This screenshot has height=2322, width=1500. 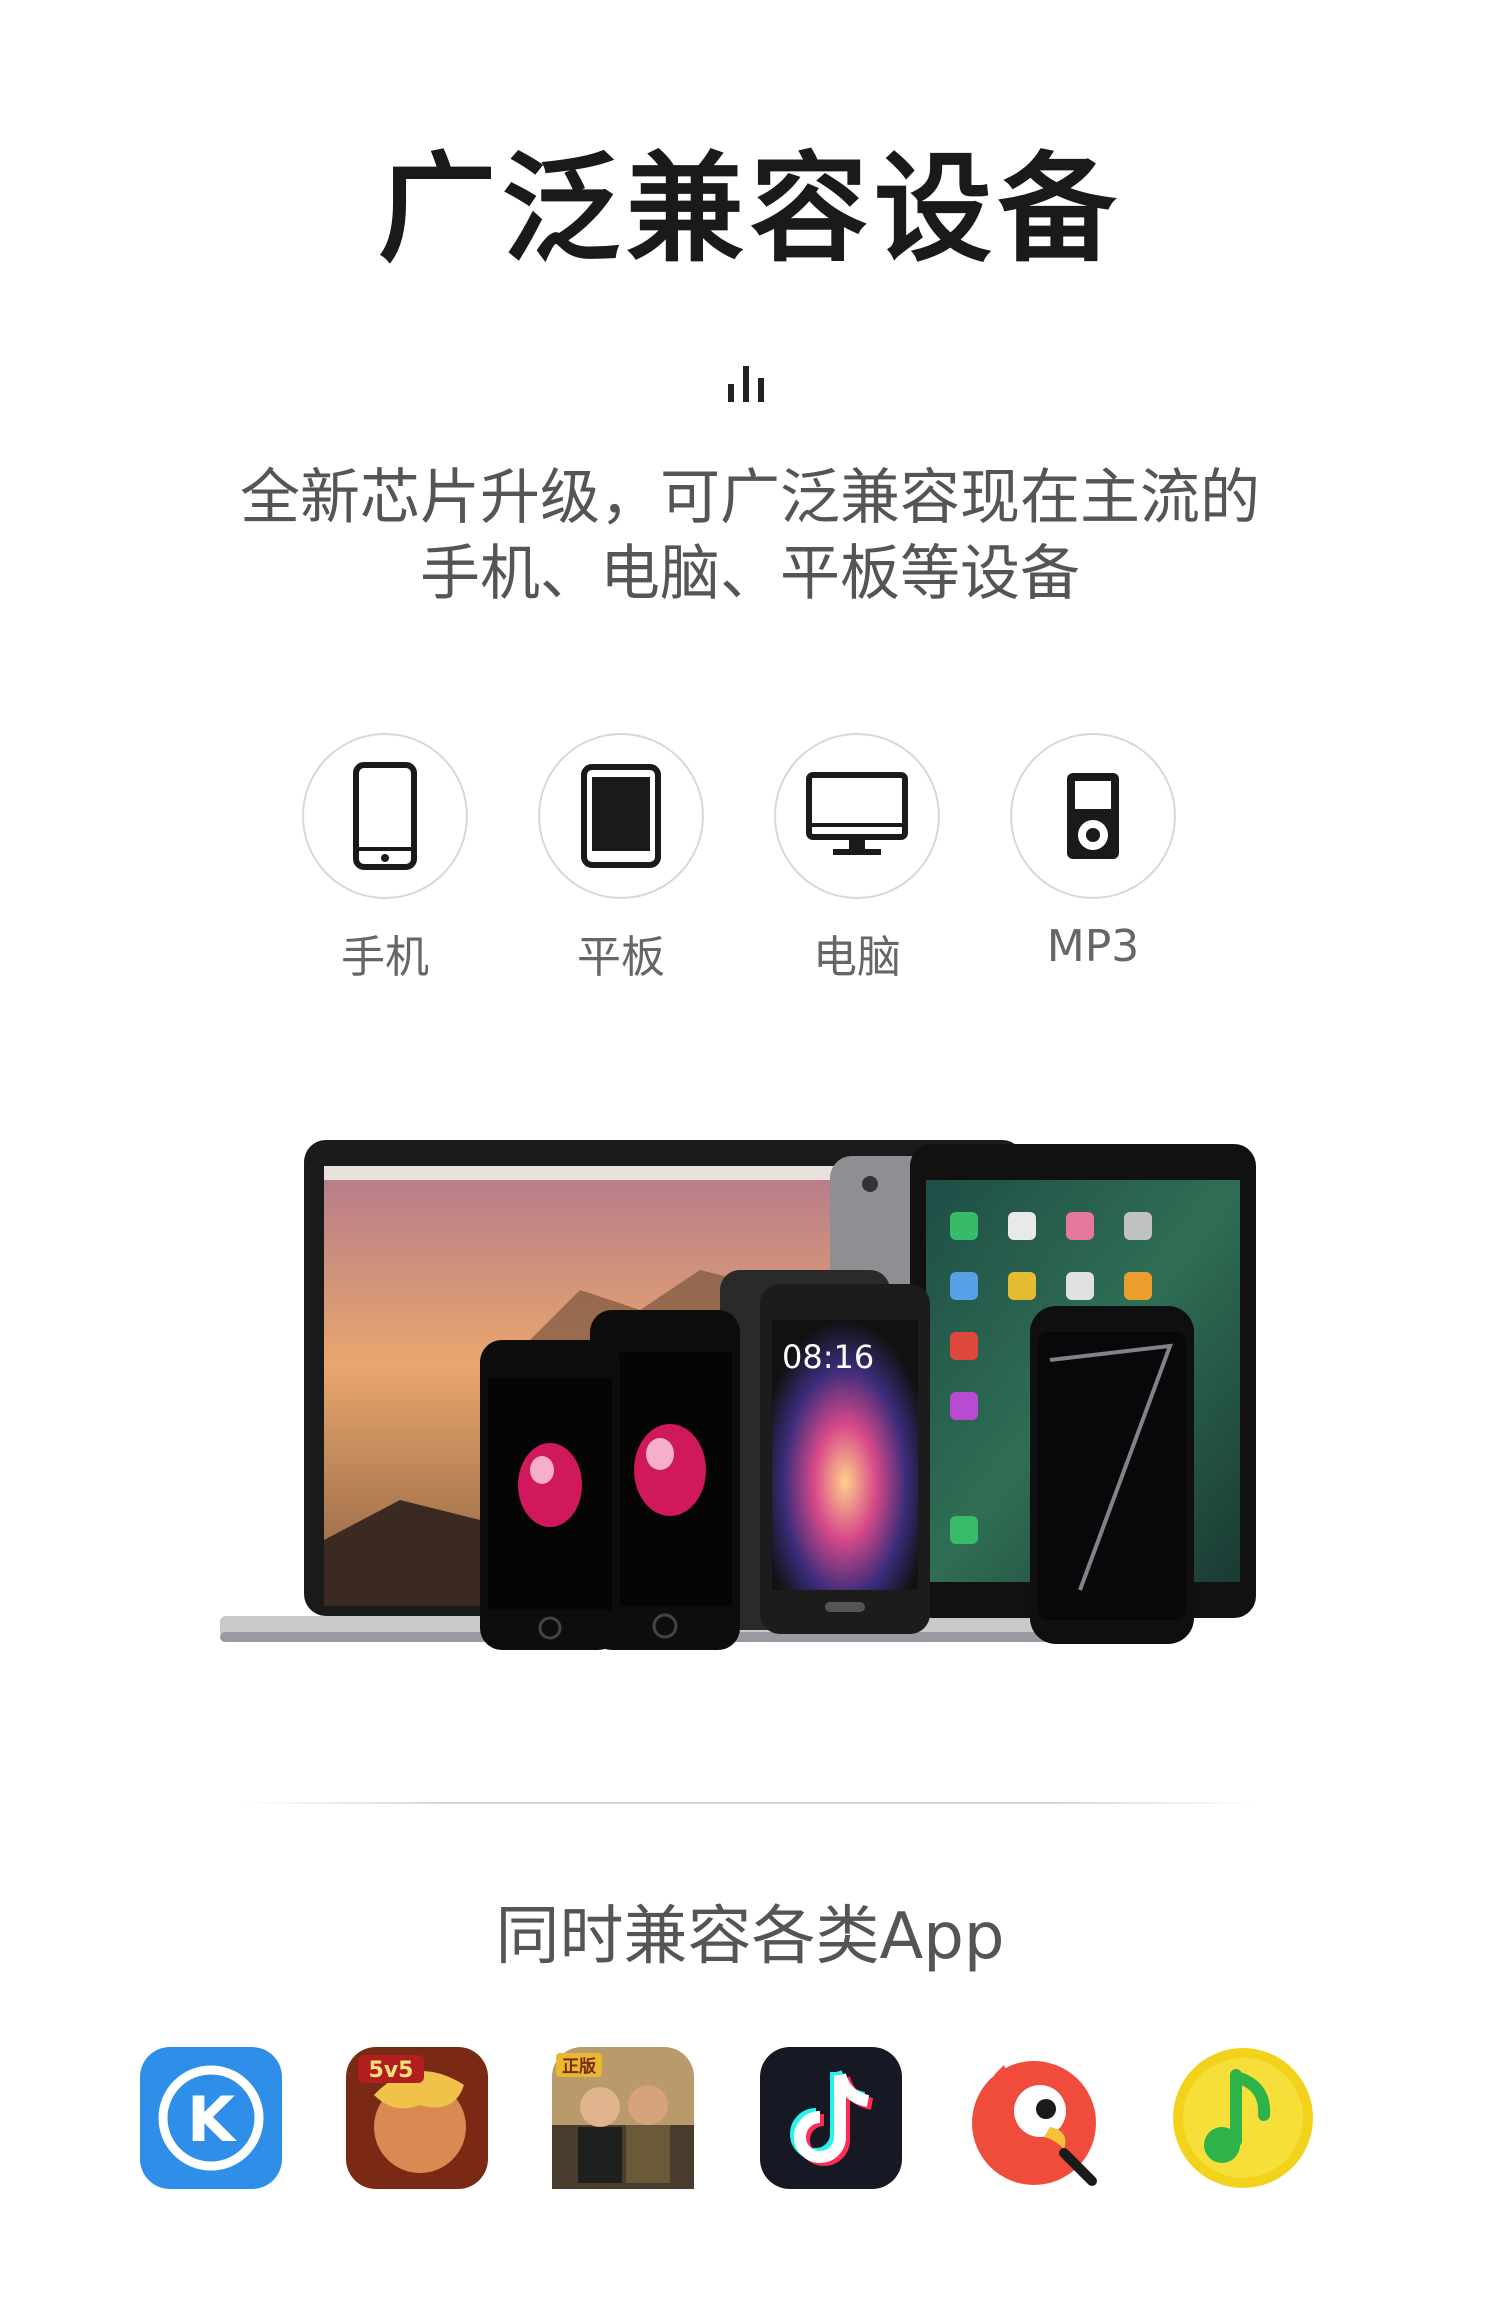 I want to click on qq-music-app-icon, so click(x=1243, y=2118).